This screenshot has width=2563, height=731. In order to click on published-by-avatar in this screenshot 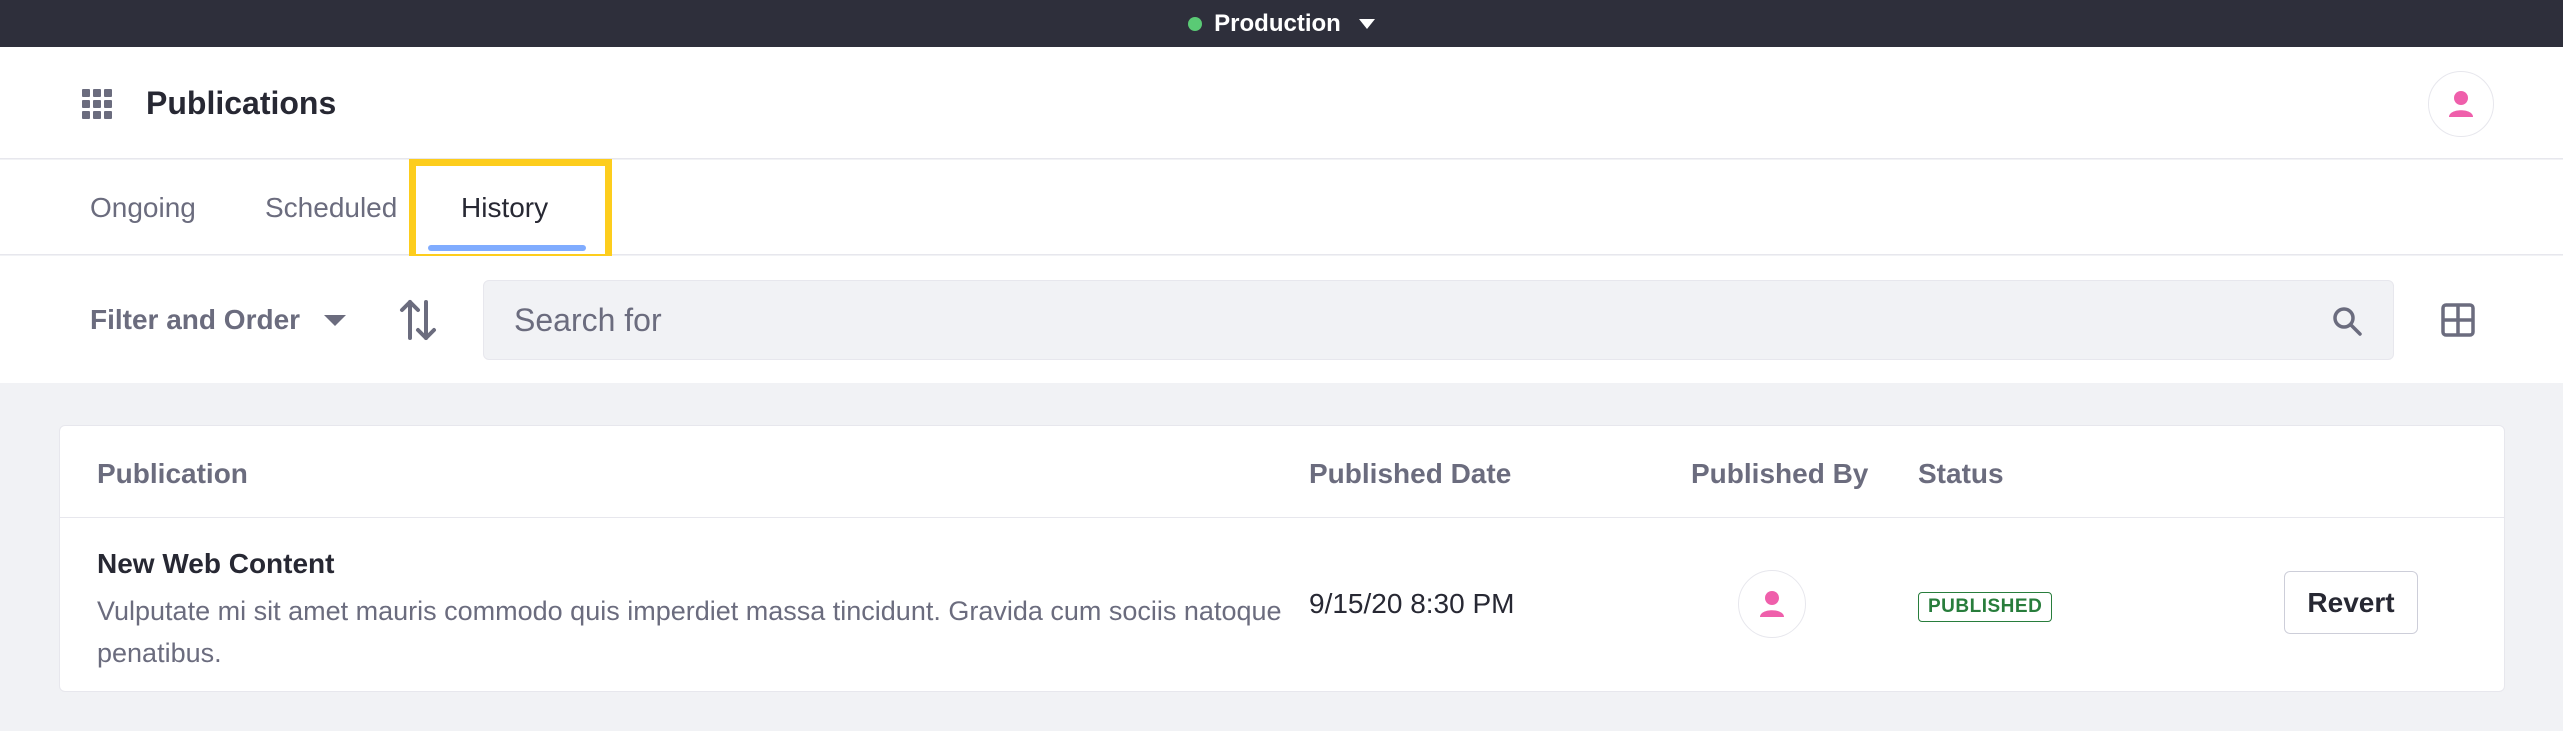, I will do `click(1772, 604)`.